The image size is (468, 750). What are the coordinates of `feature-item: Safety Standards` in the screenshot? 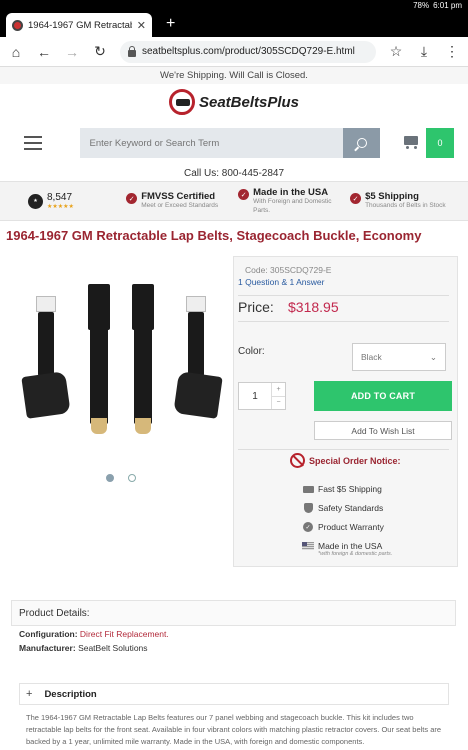 It's located at (347, 512).